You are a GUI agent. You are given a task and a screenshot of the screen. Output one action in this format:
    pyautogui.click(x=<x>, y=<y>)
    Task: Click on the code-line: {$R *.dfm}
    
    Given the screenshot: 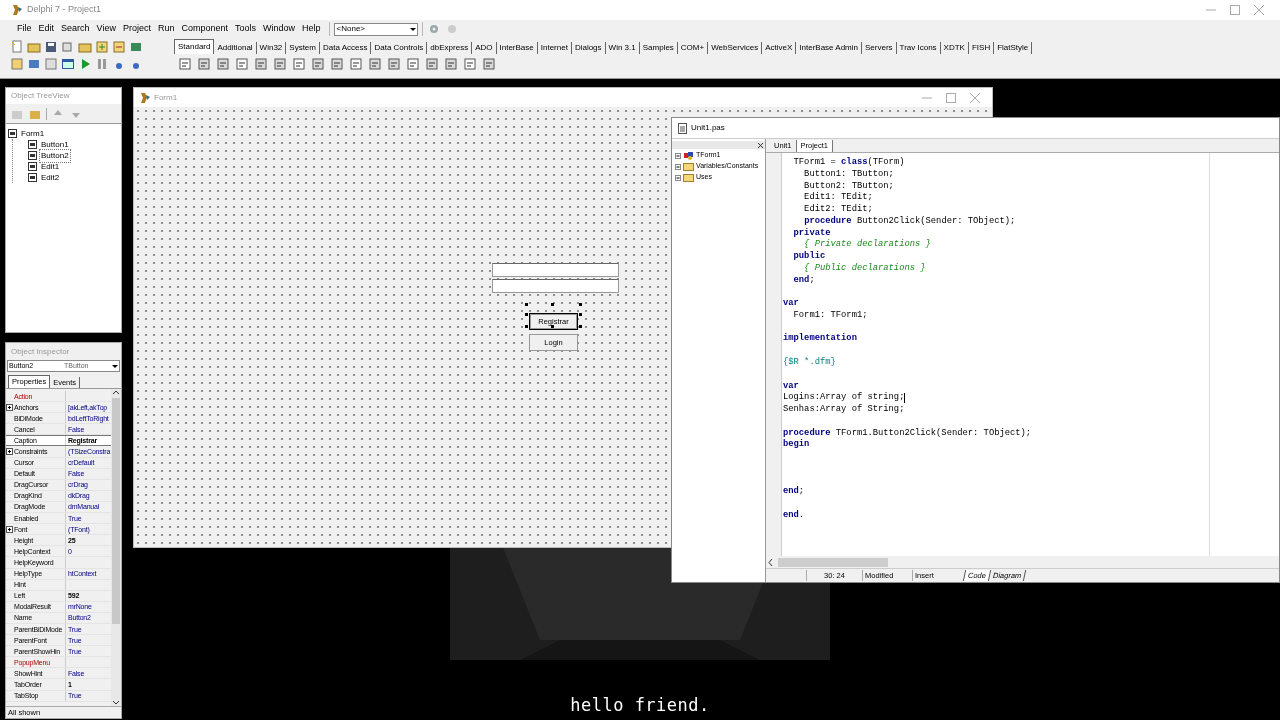 What is the action you would take?
    pyautogui.click(x=809, y=363)
    